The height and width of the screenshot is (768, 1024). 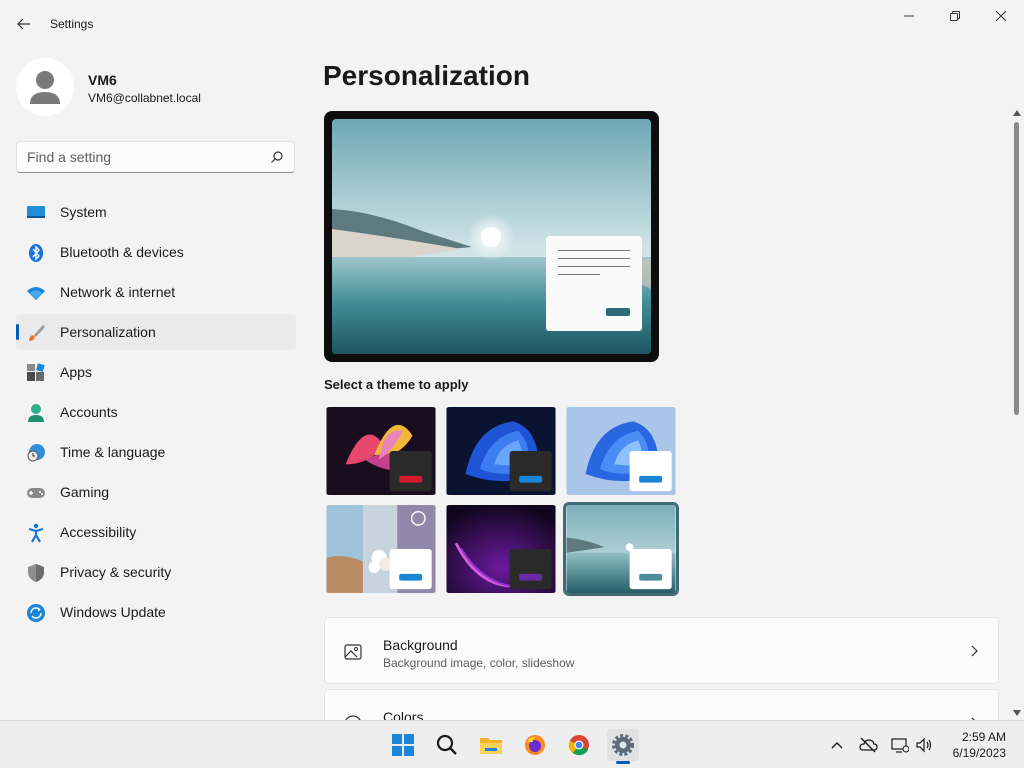 What do you see at coordinates (353, 652) in the screenshot?
I see `image-icon` at bounding box center [353, 652].